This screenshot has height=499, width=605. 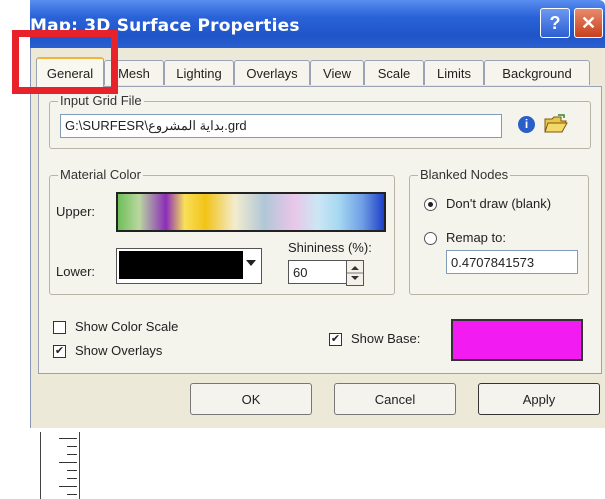 I want to click on info-icon: i, so click(x=526, y=124).